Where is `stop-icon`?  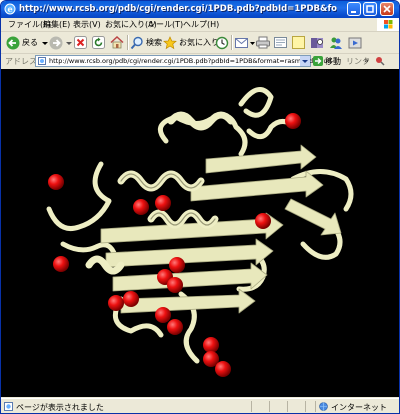
stop-icon is located at coordinates (80, 42).